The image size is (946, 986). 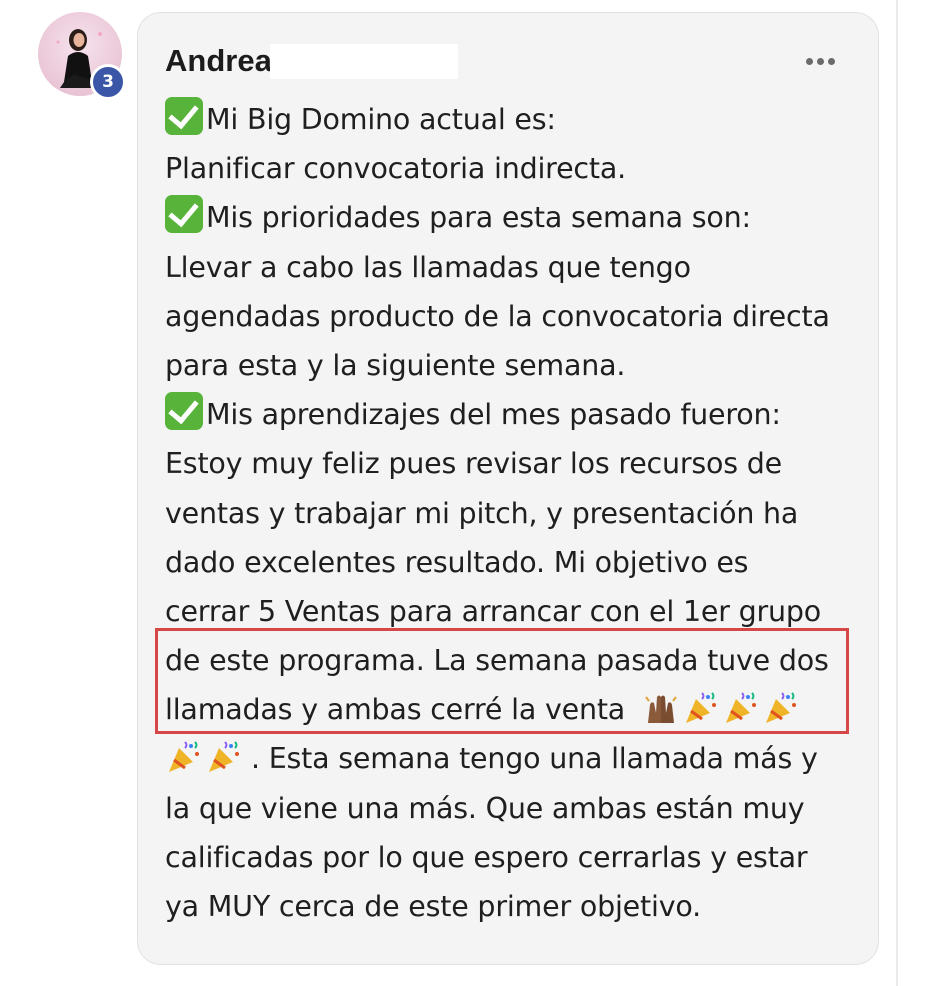 I want to click on text-line: Mis aprendizajes del mes pasado fueron:, so click(x=515, y=414).